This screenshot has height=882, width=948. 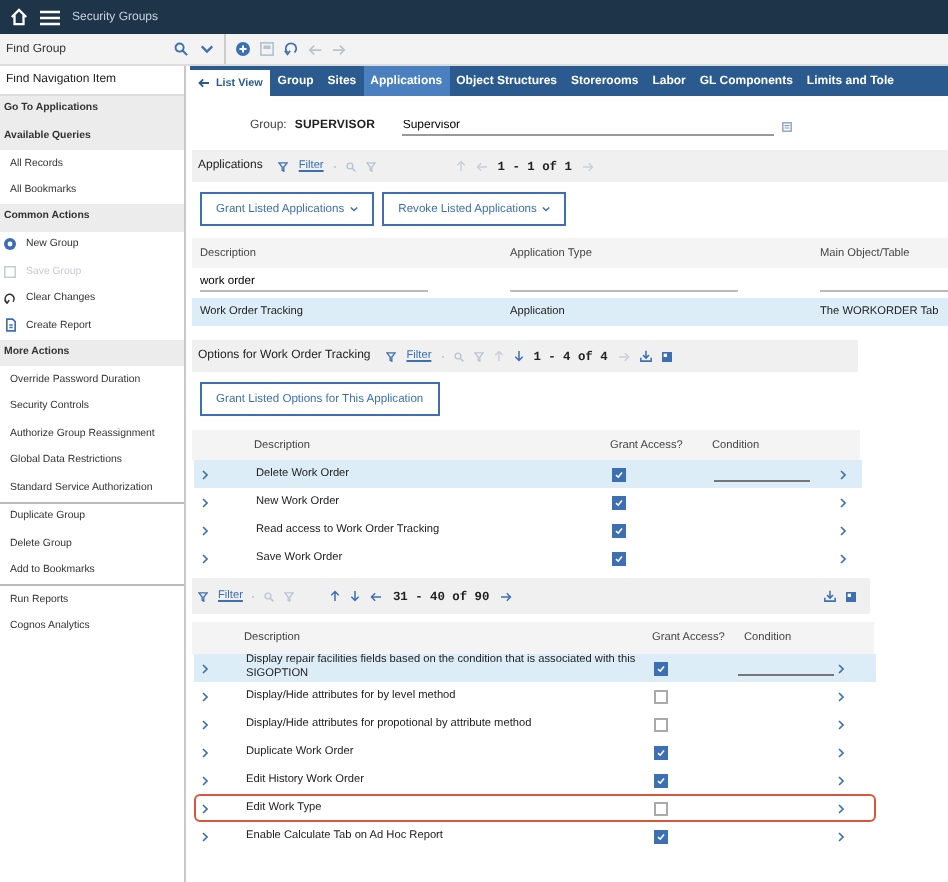 What do you see at coordinates (787, 126) in the screenshot?
I see `list-icon` at bounding box center [787, 126].